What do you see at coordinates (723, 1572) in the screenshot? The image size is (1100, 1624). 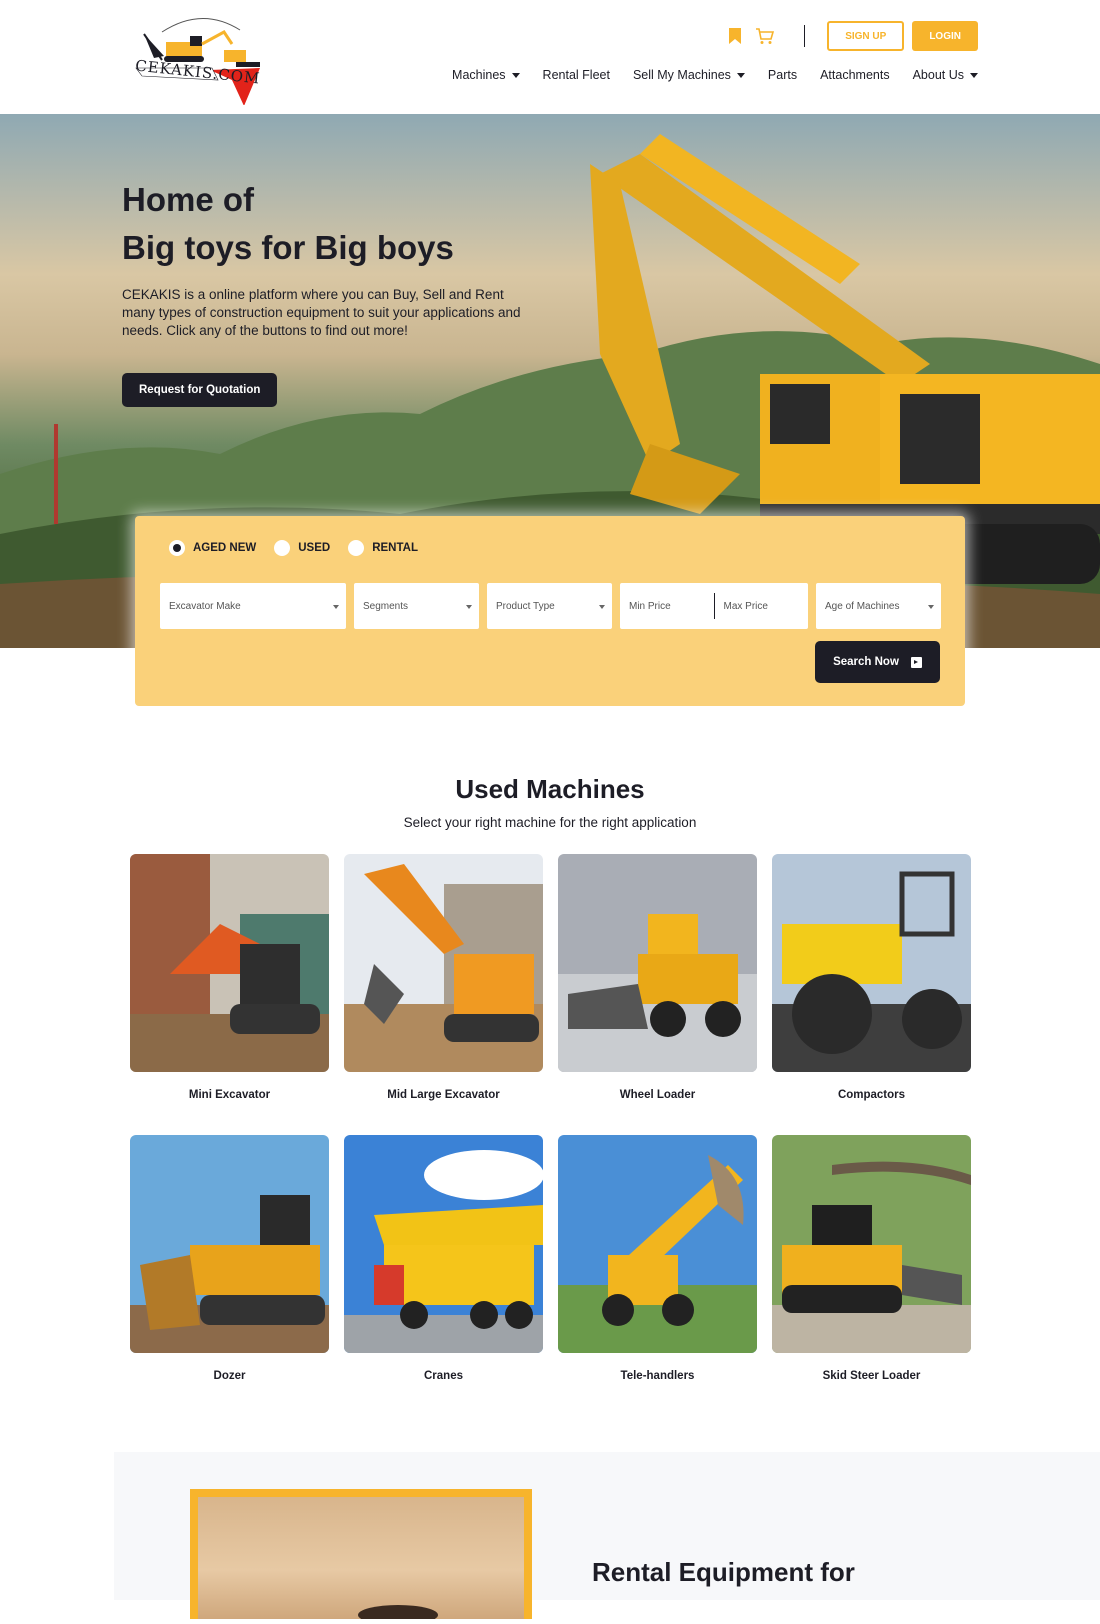 I see `rental-title: Rental Equipment for` at bounding box center [723, 1572].